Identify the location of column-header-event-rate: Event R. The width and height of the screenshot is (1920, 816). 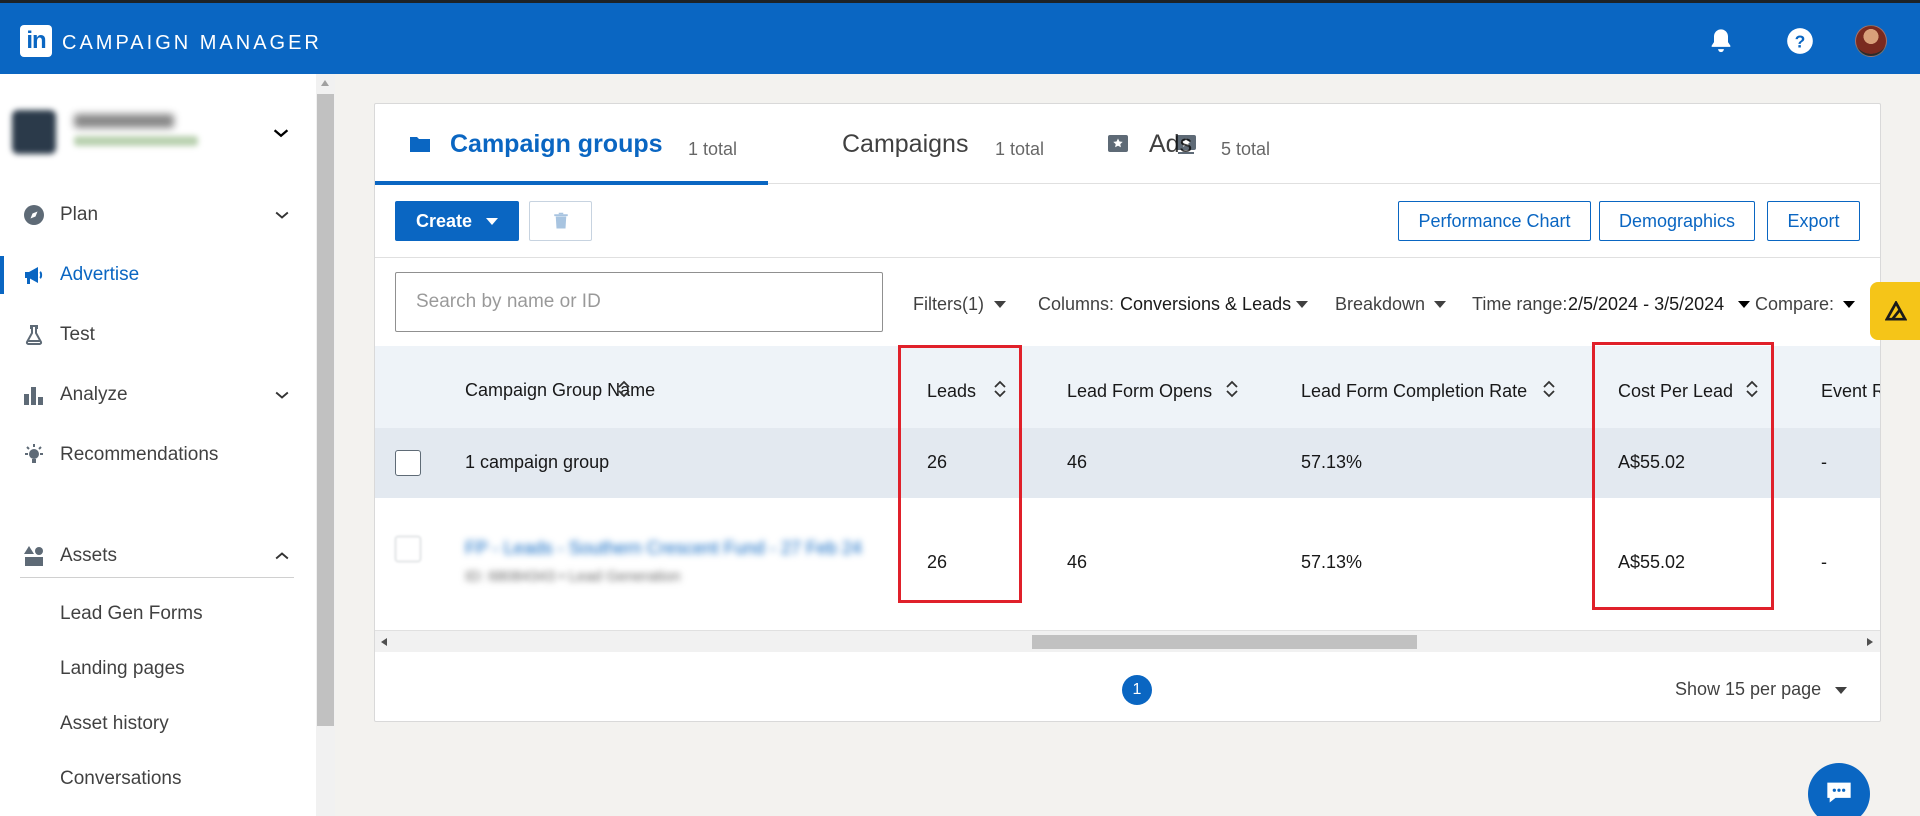
(1850, 391).